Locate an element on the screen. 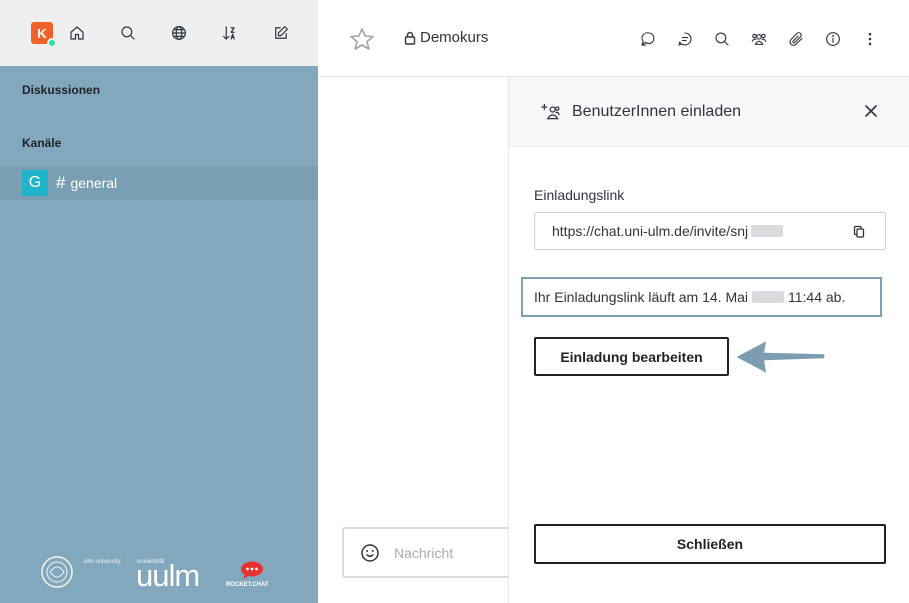 This screenshot has height=603, width=909. copy-icon is located at coordinates (859, 231).